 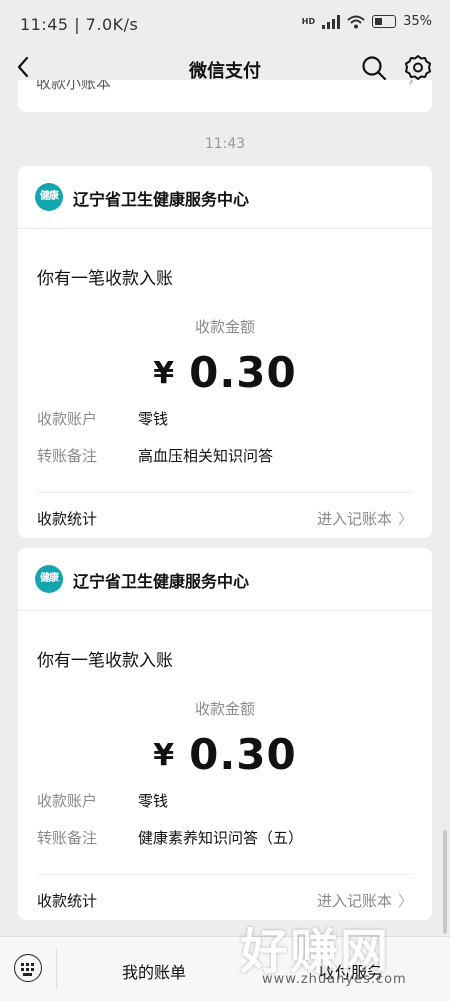 What do you see at coordinates (221, 838) in the screenshot?
I see `detail-value: 健康素养知识问答（五）` at bounding box center [221, 838].